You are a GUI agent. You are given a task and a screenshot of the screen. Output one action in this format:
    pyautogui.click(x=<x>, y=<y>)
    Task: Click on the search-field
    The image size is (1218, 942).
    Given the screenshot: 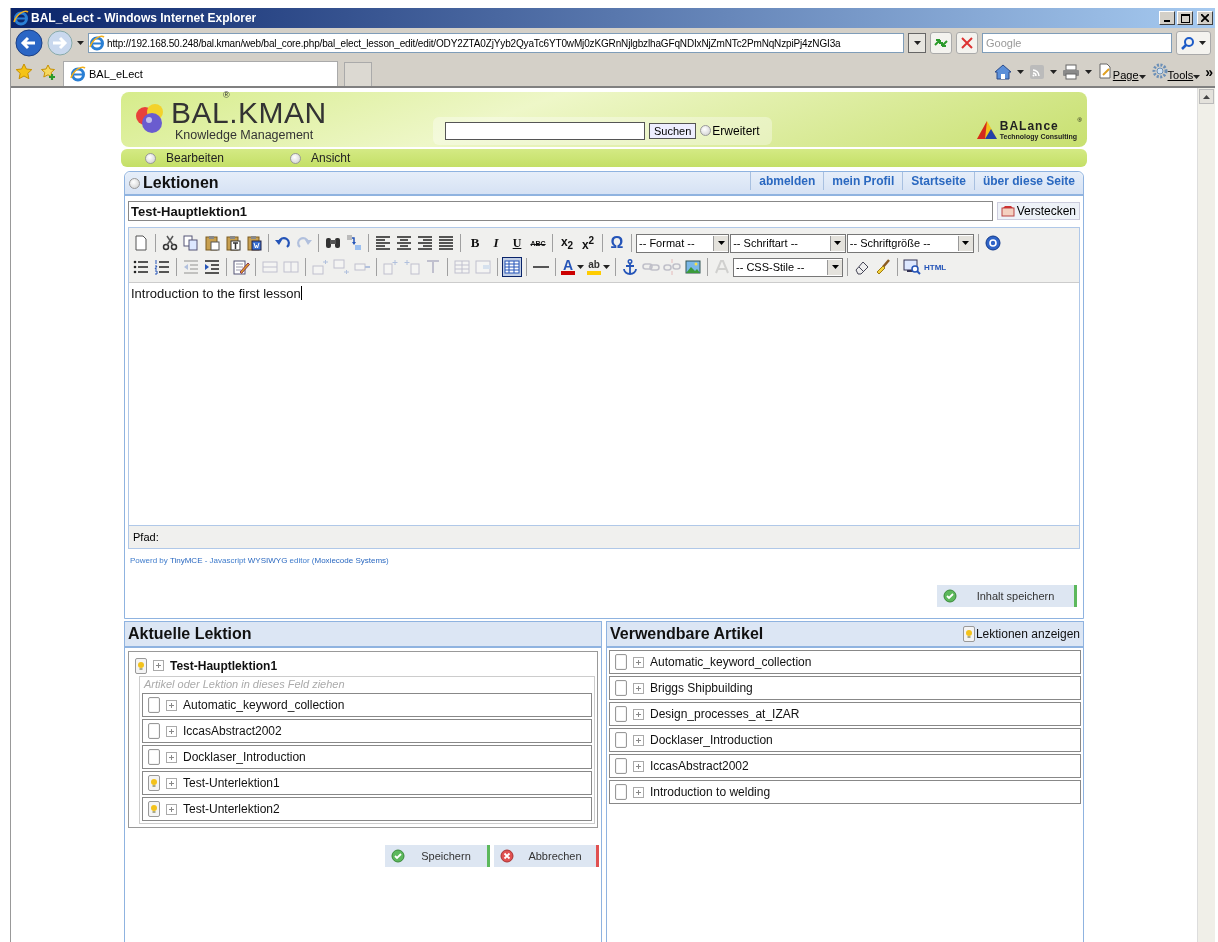 What is the action you would take?
    pyautogui.click(x=545, y=130)
    